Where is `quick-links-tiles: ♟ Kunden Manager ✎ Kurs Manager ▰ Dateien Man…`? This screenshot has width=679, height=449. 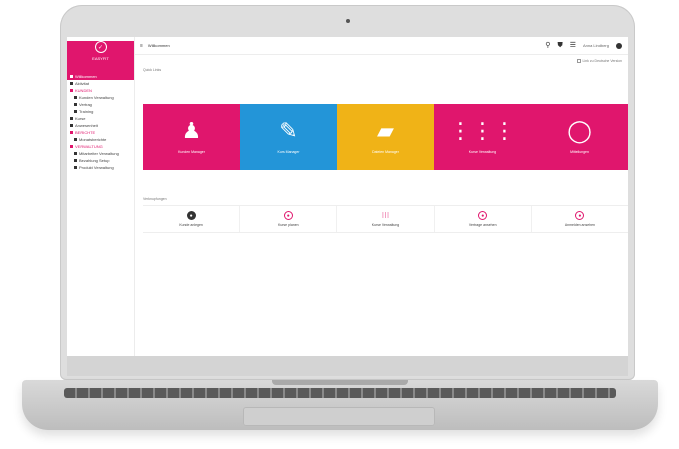
quick-links-tiles: ♟ Kunden Manager ✎ Kurs Manager ▰ Dateien Man… is located at coordinates (385, 137).